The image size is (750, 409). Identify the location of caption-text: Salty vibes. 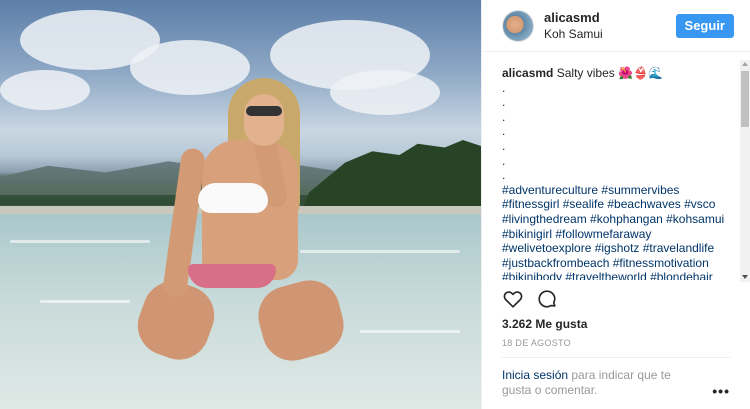
(585, 73).